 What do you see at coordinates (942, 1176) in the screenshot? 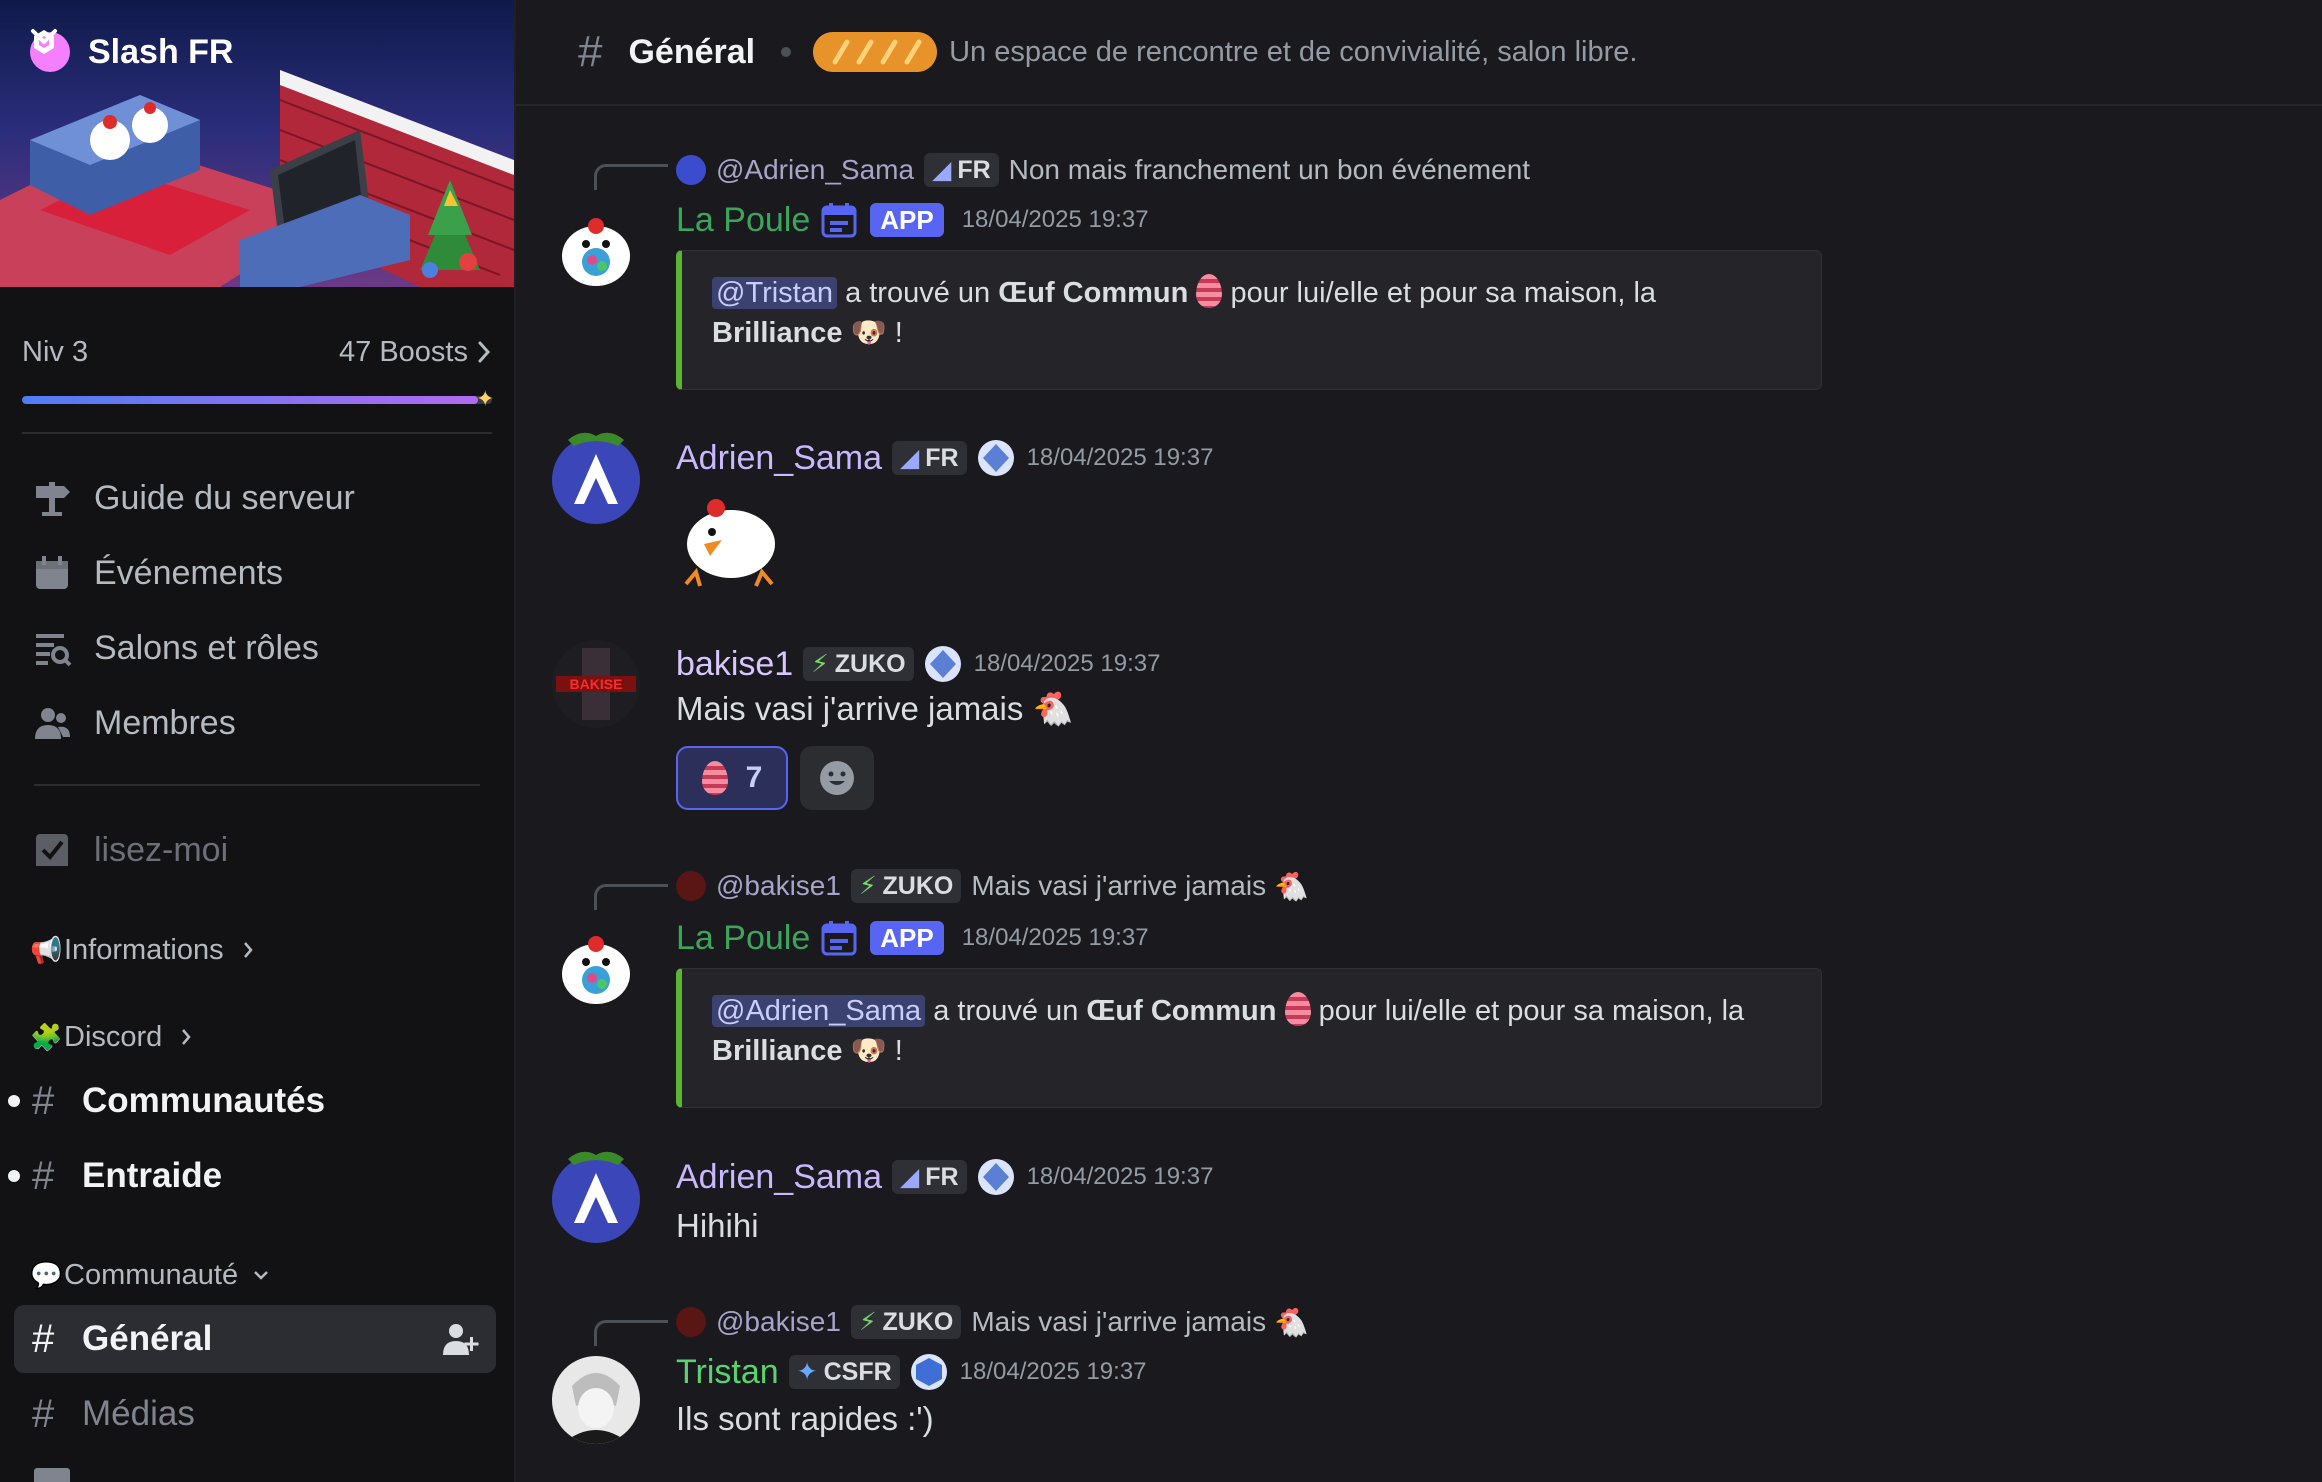
I see `tag-label: FR` at bounding box center [942, 1176].